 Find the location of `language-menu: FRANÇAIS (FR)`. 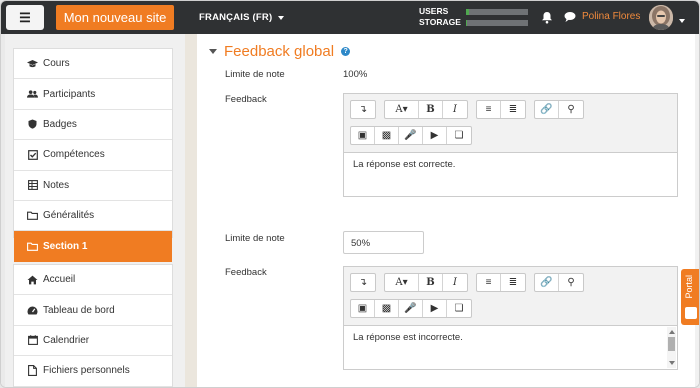

language-menu: FRANÇAIS (FR) is located at coordinates (242, 17).